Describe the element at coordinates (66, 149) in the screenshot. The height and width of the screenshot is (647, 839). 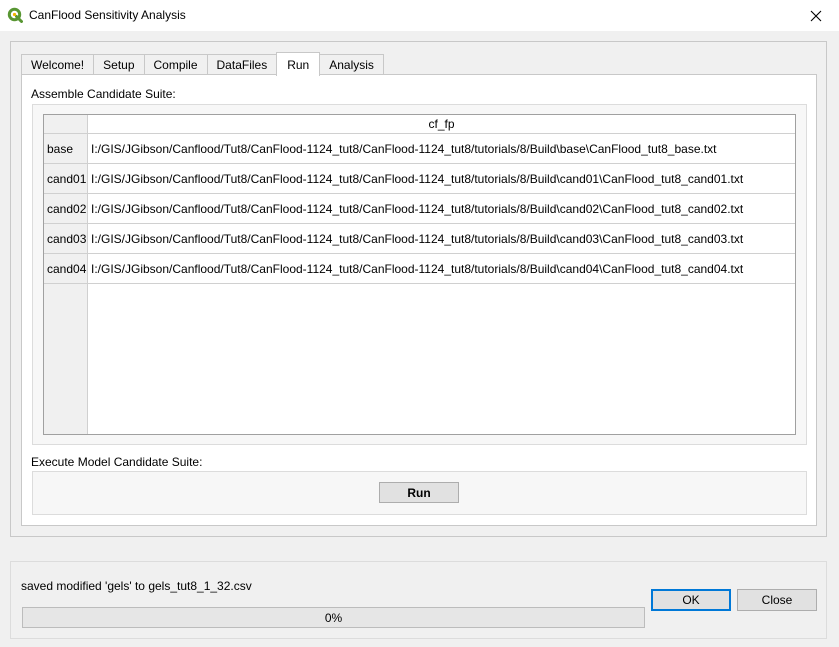
I see `row-header-base: base` at that location.